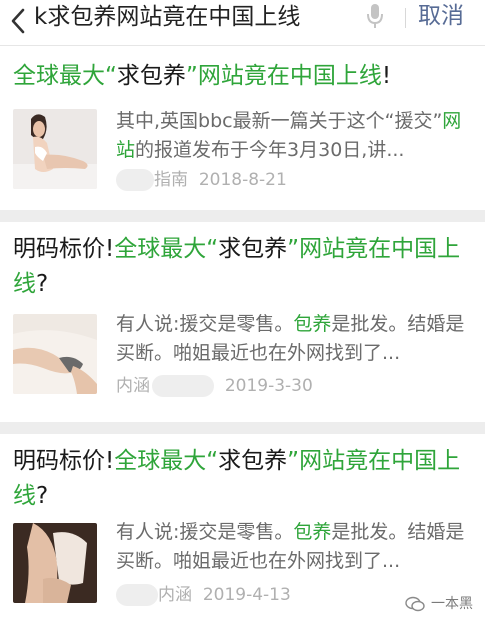  I want to click on result-source: 指南, so click(171, 180).